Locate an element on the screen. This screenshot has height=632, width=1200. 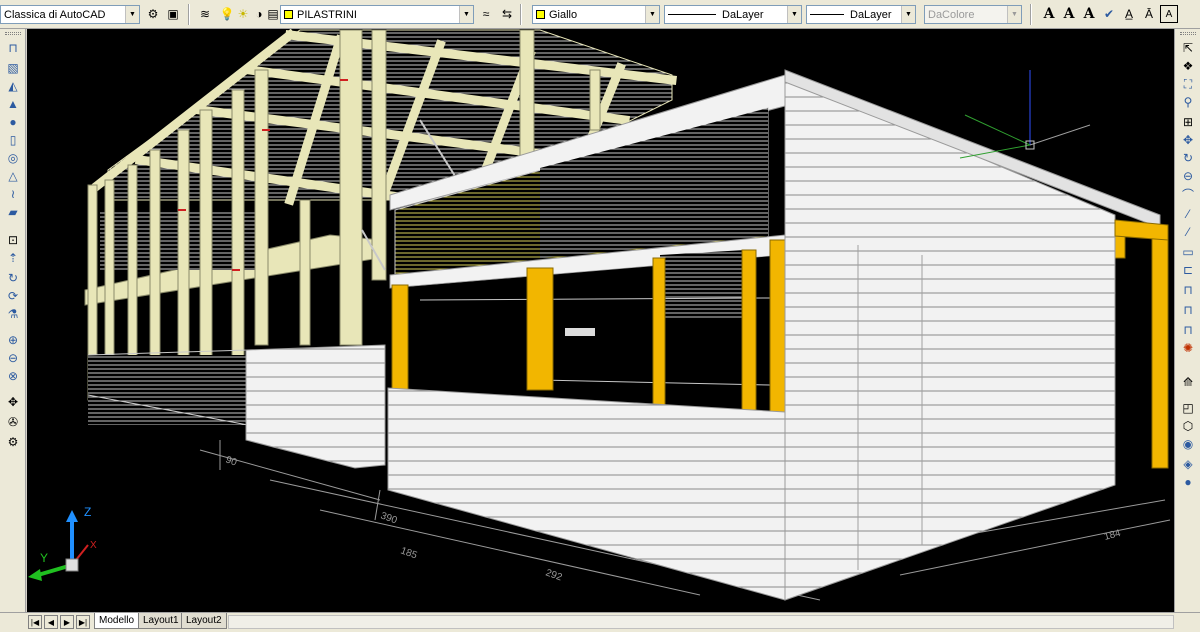
free-orbit-icon: ⚲ is located at coordinates (1188, 102).